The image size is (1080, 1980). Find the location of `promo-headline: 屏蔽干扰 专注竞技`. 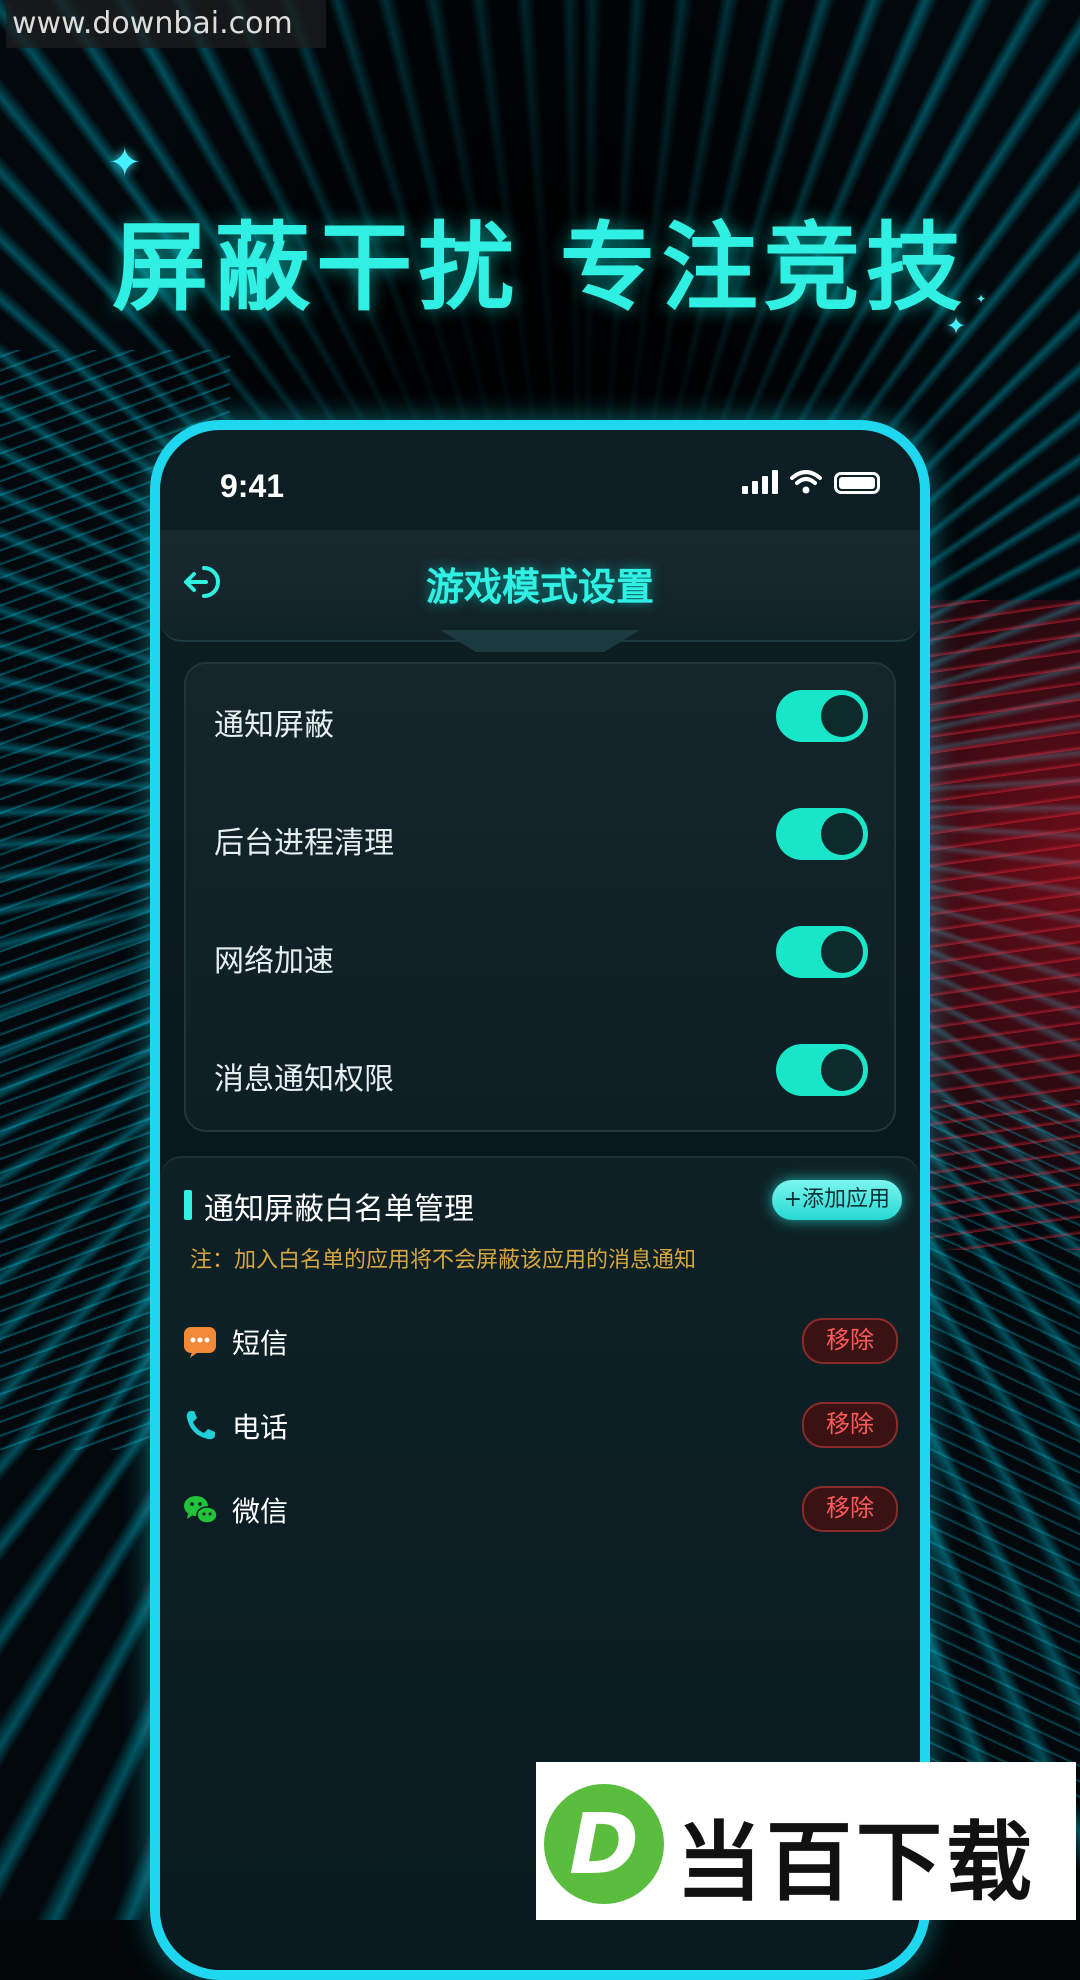

promo-headline: 屏蔽干扰 专注竞技 is located at coordinates (540, 268).